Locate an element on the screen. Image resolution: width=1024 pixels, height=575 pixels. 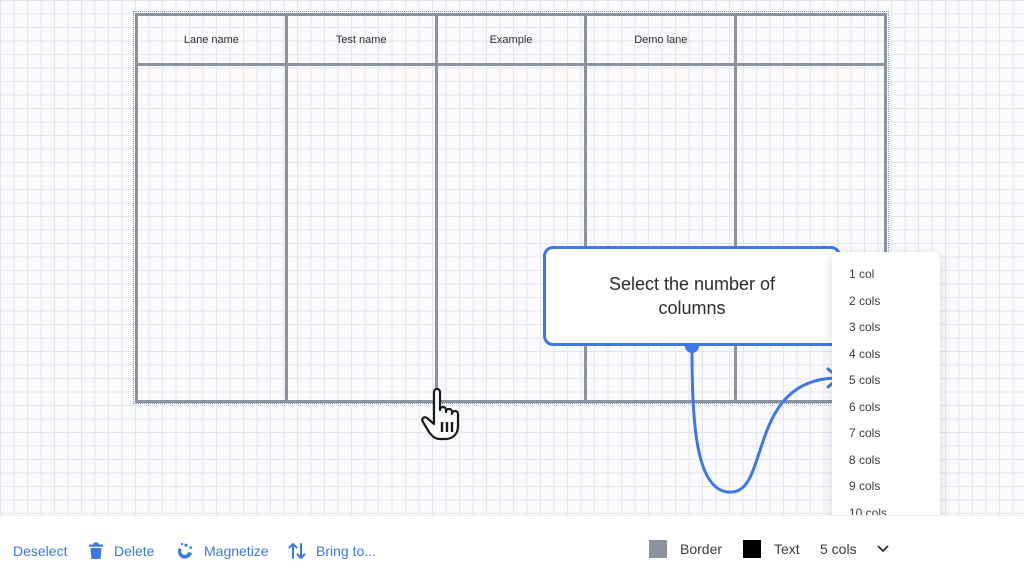
border-label: Border is located at coordinates (701, 549).